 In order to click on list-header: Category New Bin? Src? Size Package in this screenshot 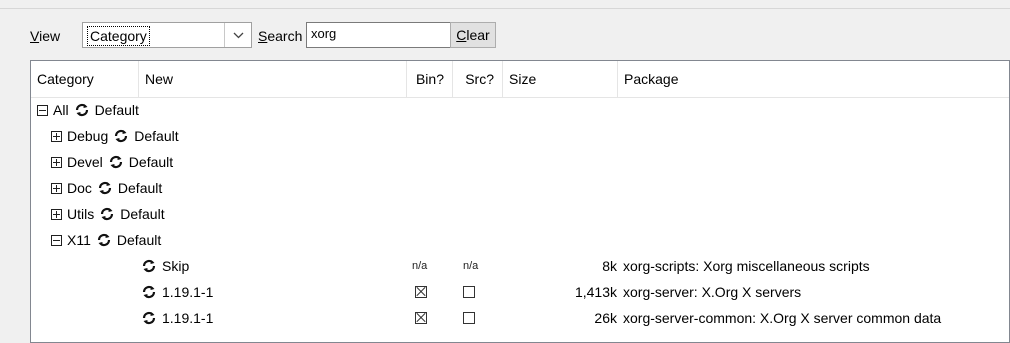, I will do `click(520, 79)`.